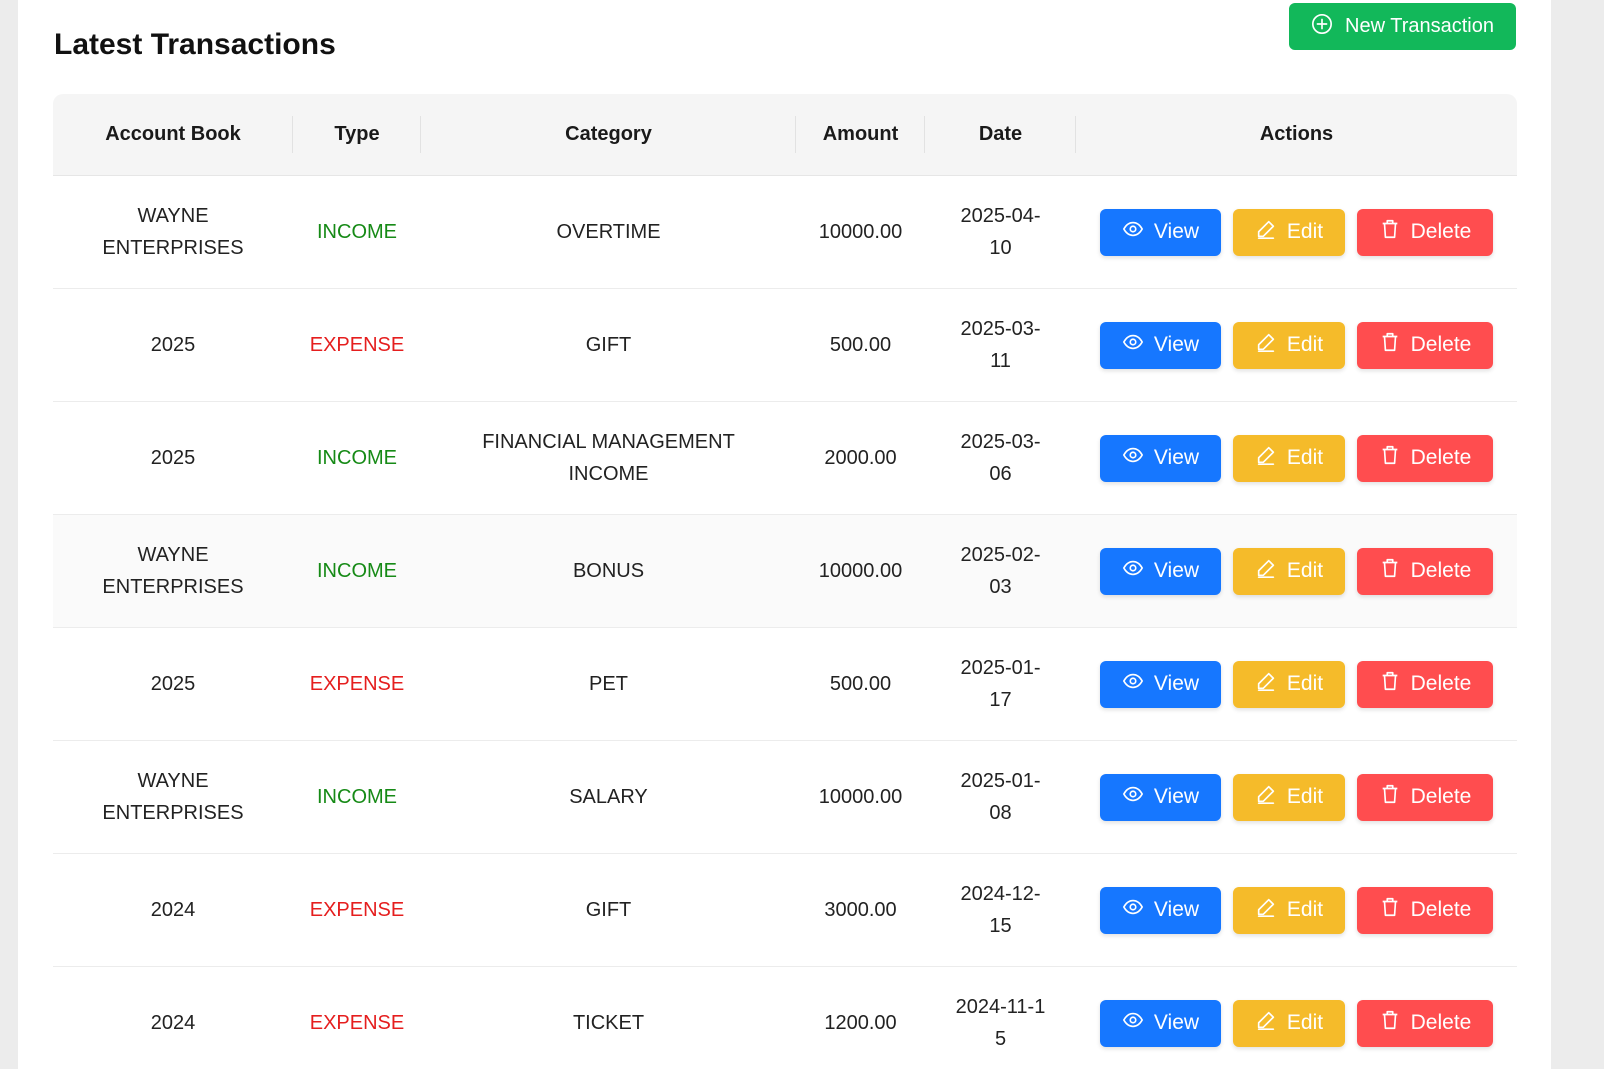  What do you see at coordinates (608, 910) in the screenshot?
I see `category-cell: GIFT` at bounding box center [608, 910].